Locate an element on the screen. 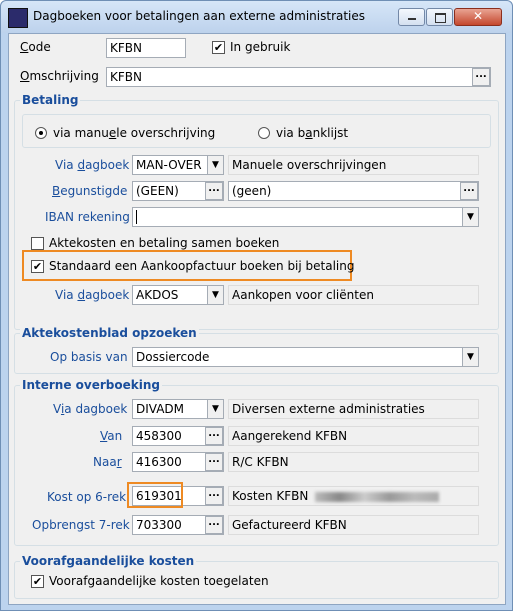 The width and height of the screenshot is (513, 611). via-dagboek-value: MAN-OVER is located at coordinates (169, 165).